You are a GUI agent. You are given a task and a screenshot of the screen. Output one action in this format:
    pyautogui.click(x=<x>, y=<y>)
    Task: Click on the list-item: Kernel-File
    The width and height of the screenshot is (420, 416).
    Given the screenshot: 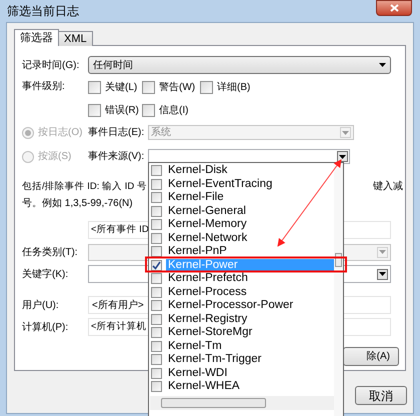 What is the action you would take?
    pyautogui.click(x=250, y=197)
    